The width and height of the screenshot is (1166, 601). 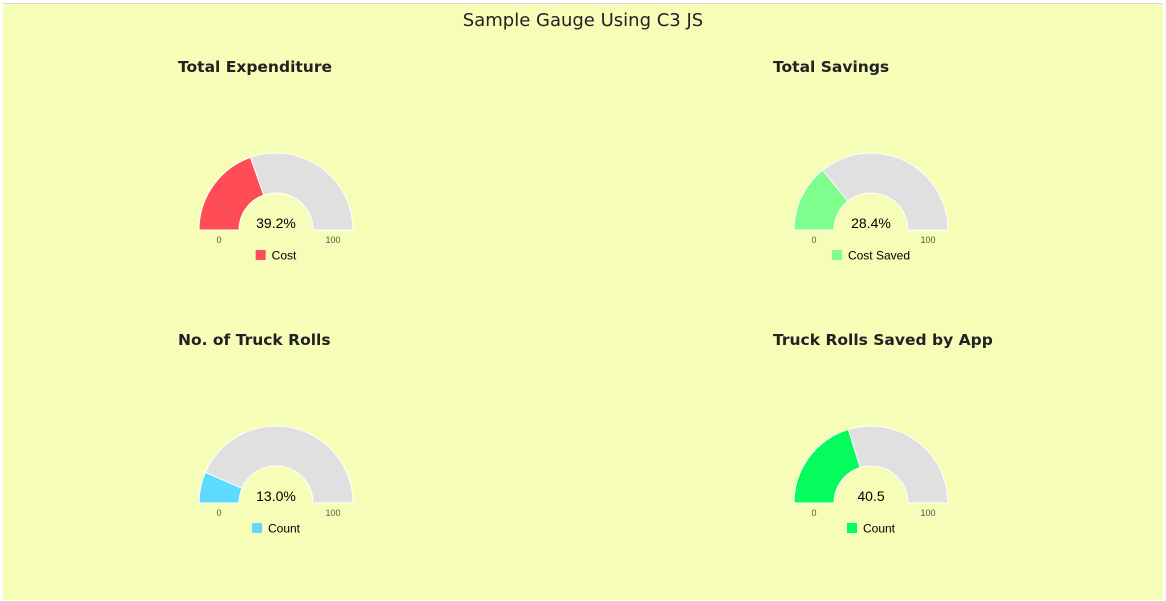 I want to click on legend-item: Cost Saved, so click(x=870, y=256).